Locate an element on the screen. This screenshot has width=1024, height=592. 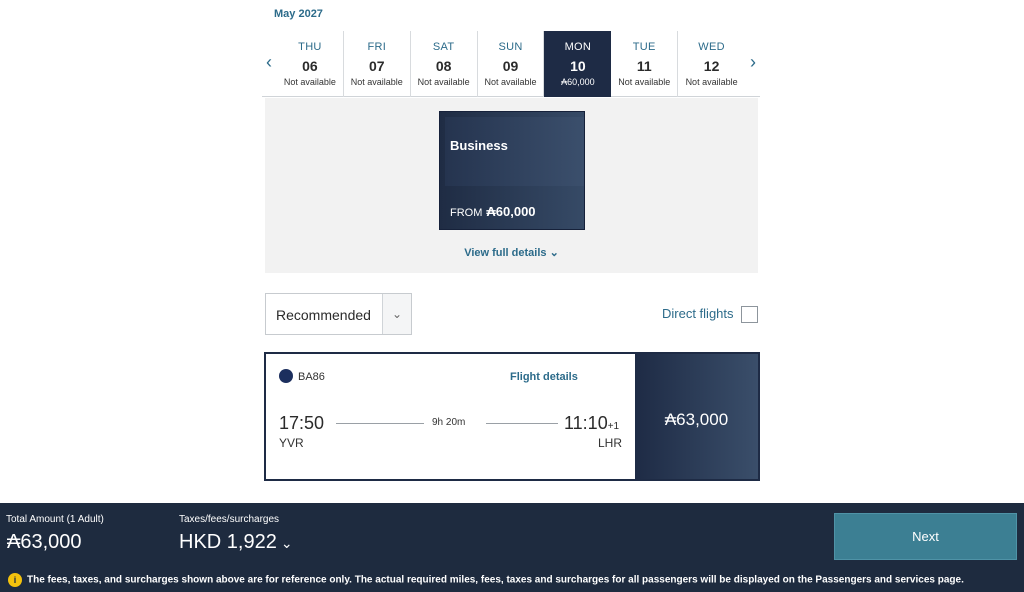
date-fri-07: FRI 07 Not available is located at coordinates (377, 64).